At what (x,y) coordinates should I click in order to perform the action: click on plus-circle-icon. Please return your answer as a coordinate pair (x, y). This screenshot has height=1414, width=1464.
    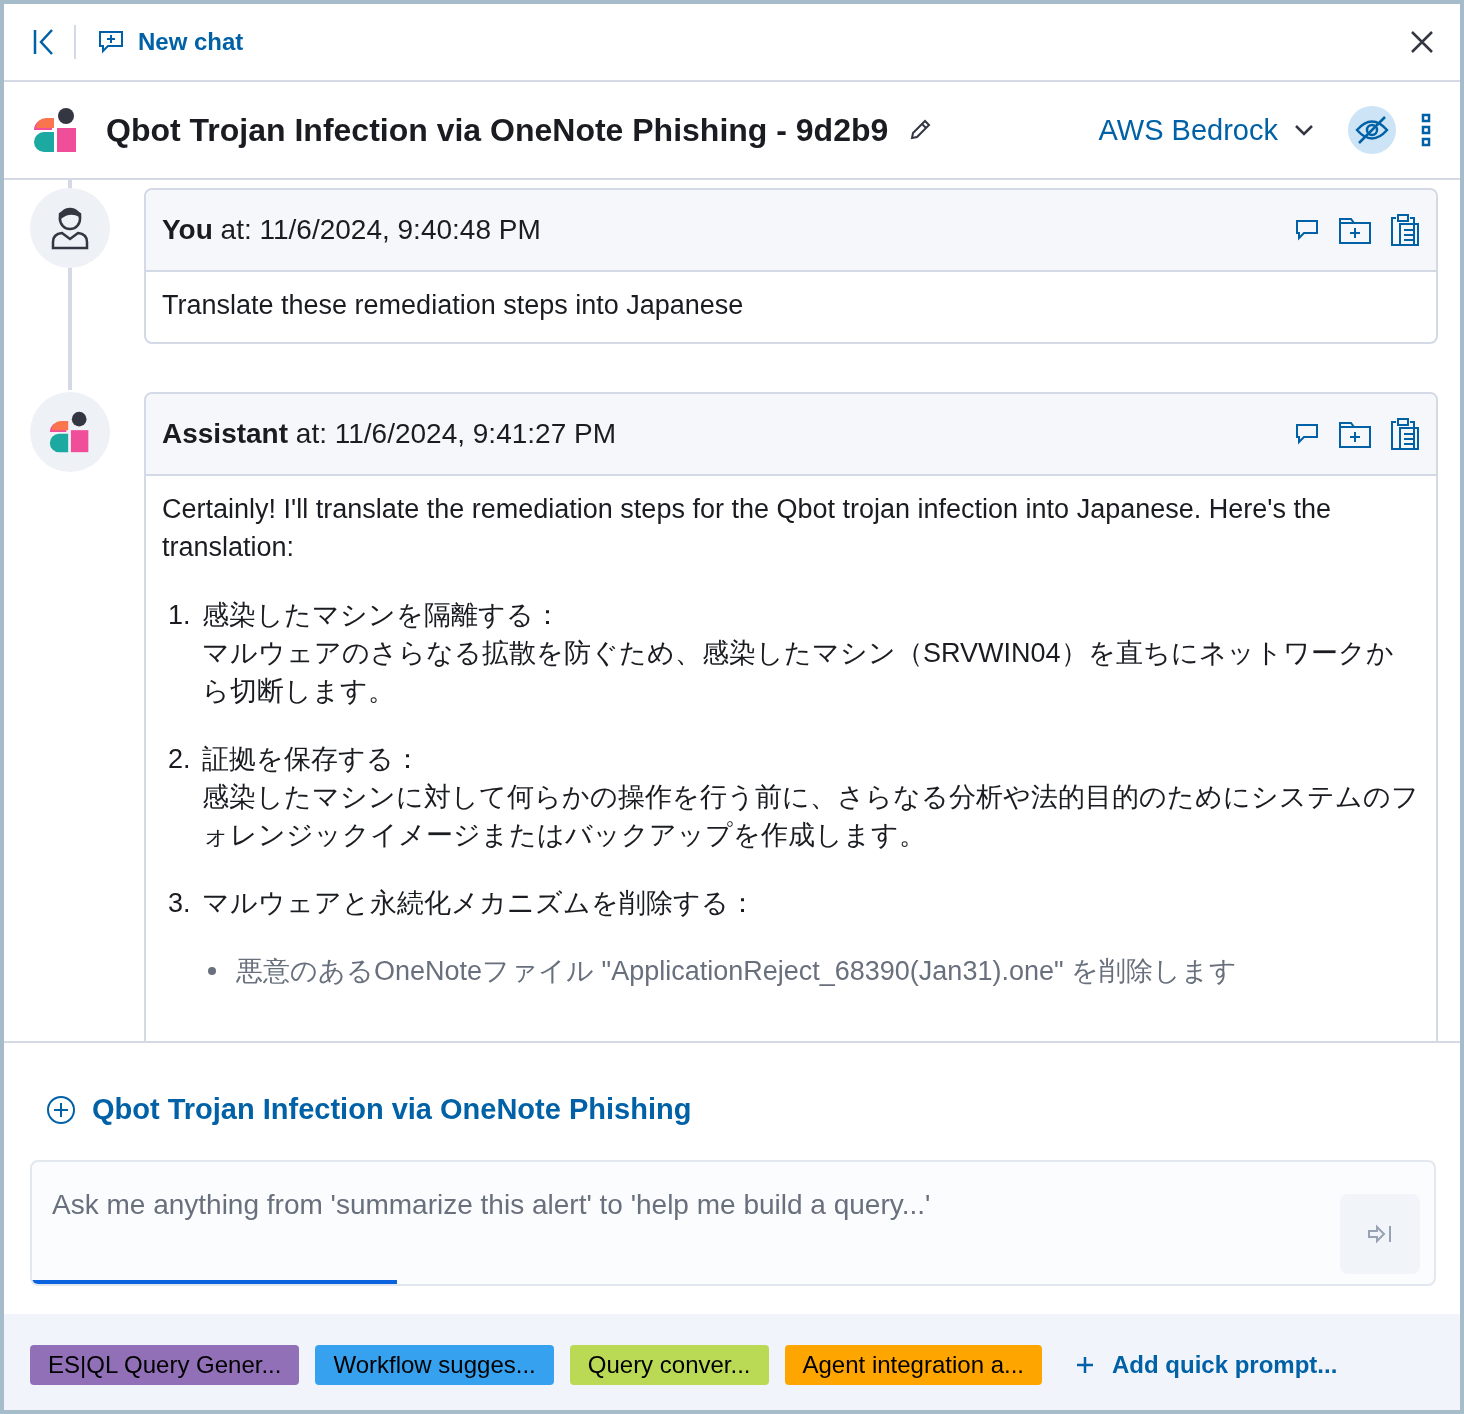
    Looking at the image, I should click on (61, 1109).